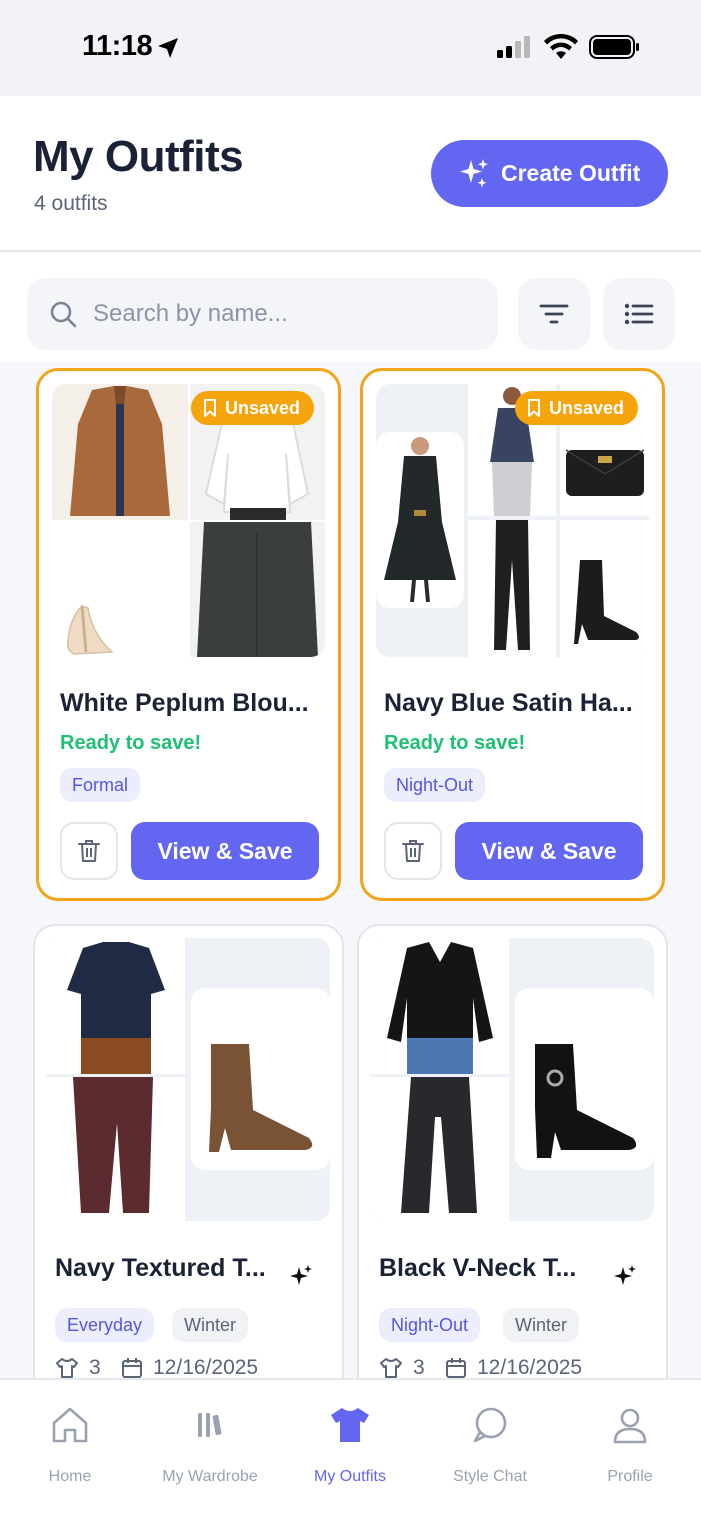 The width and height of the screenshot is (701, 1520). I want to click on nav-label: Style Chat, so click(490, 1476).